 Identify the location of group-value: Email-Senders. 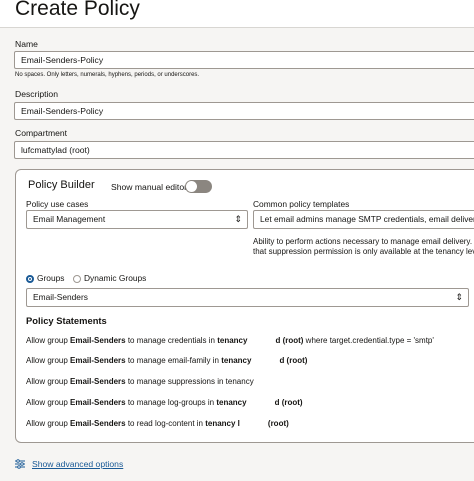
(60, 297).